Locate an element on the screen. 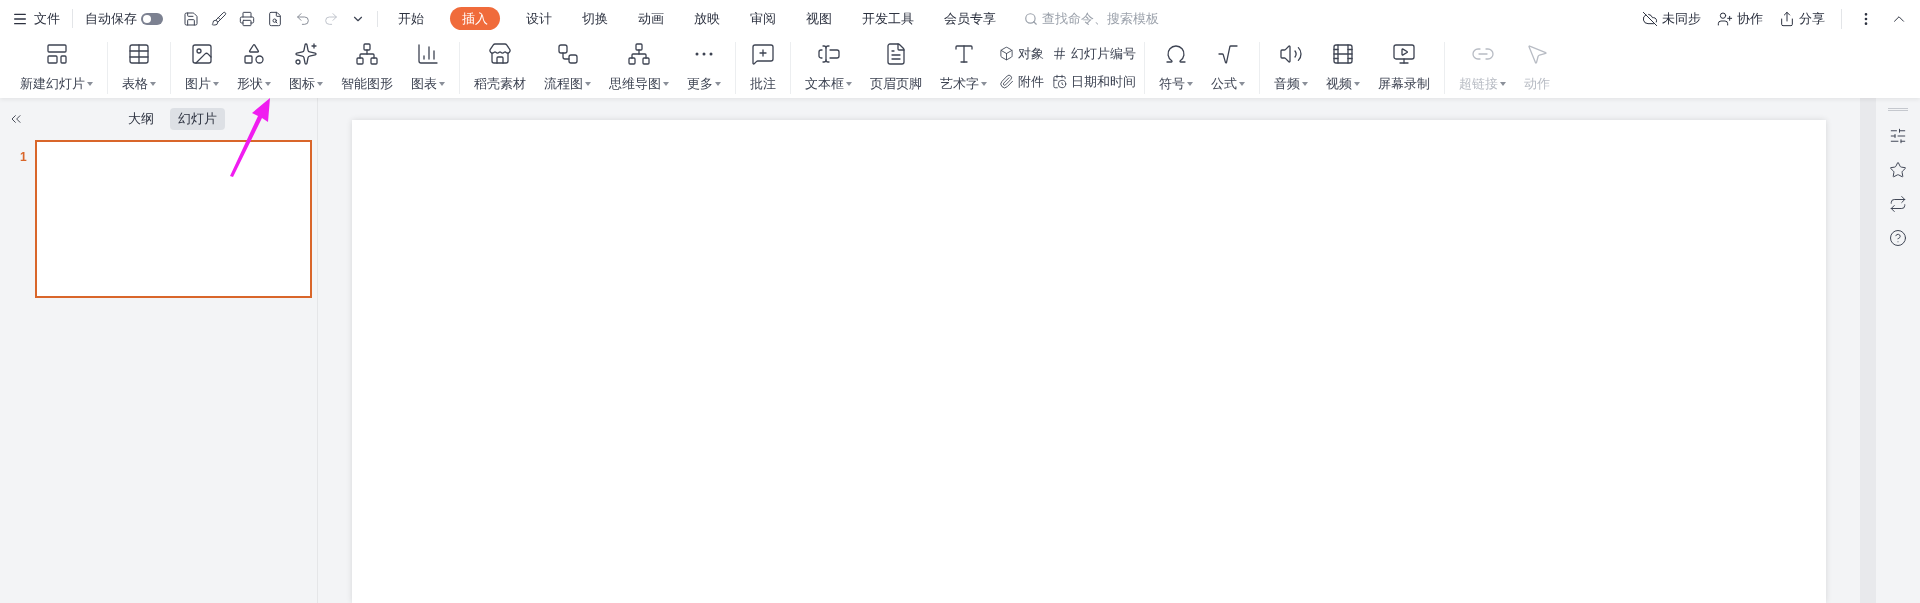  ribbon-small-button: 日期和时间 is located at coordinates (1094, 81).